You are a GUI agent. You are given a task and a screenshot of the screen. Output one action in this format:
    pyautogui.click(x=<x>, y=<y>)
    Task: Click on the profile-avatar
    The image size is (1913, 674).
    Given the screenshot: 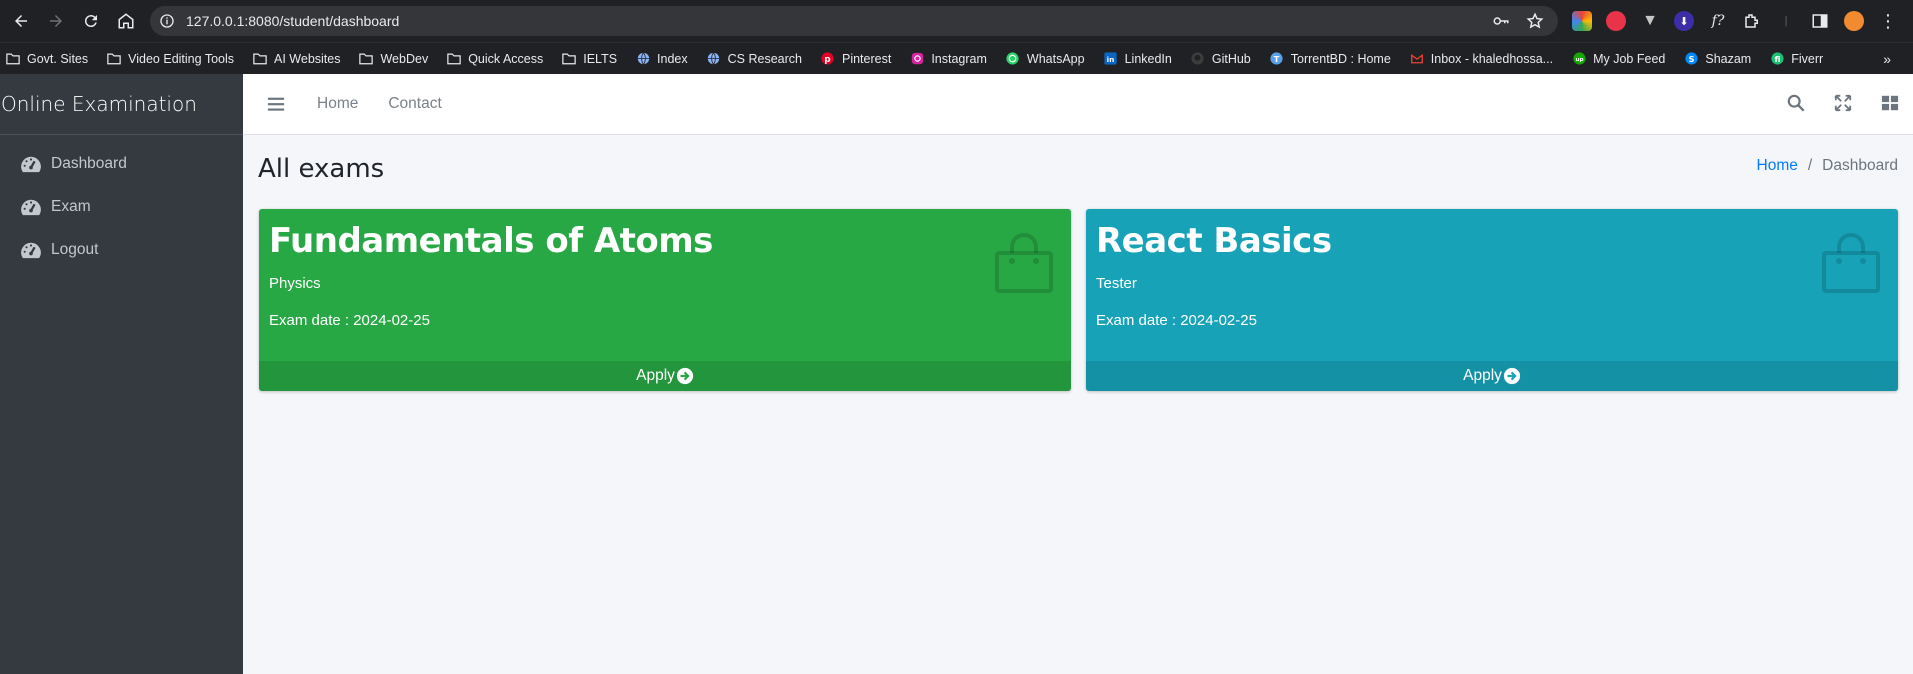 What is the action you would take?
    pyautogui.click(x=1854, y=21)
    